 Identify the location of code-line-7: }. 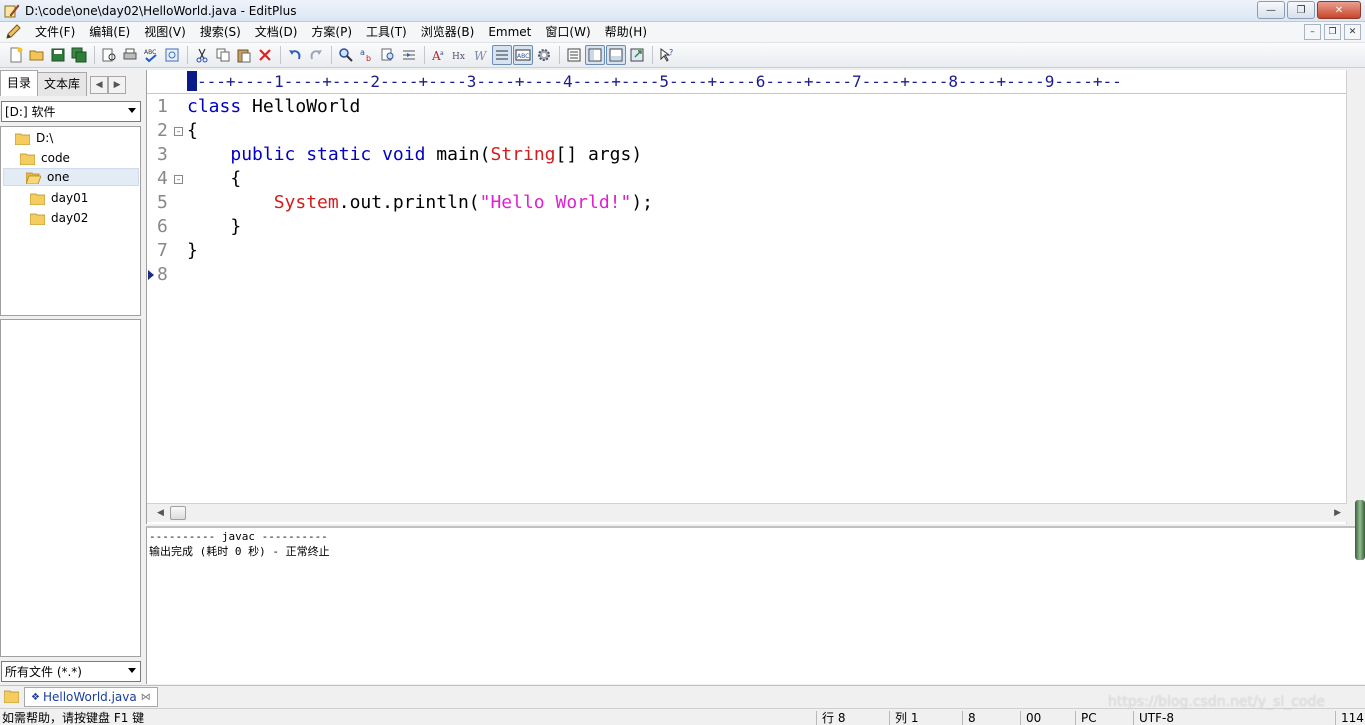
(192, 251).